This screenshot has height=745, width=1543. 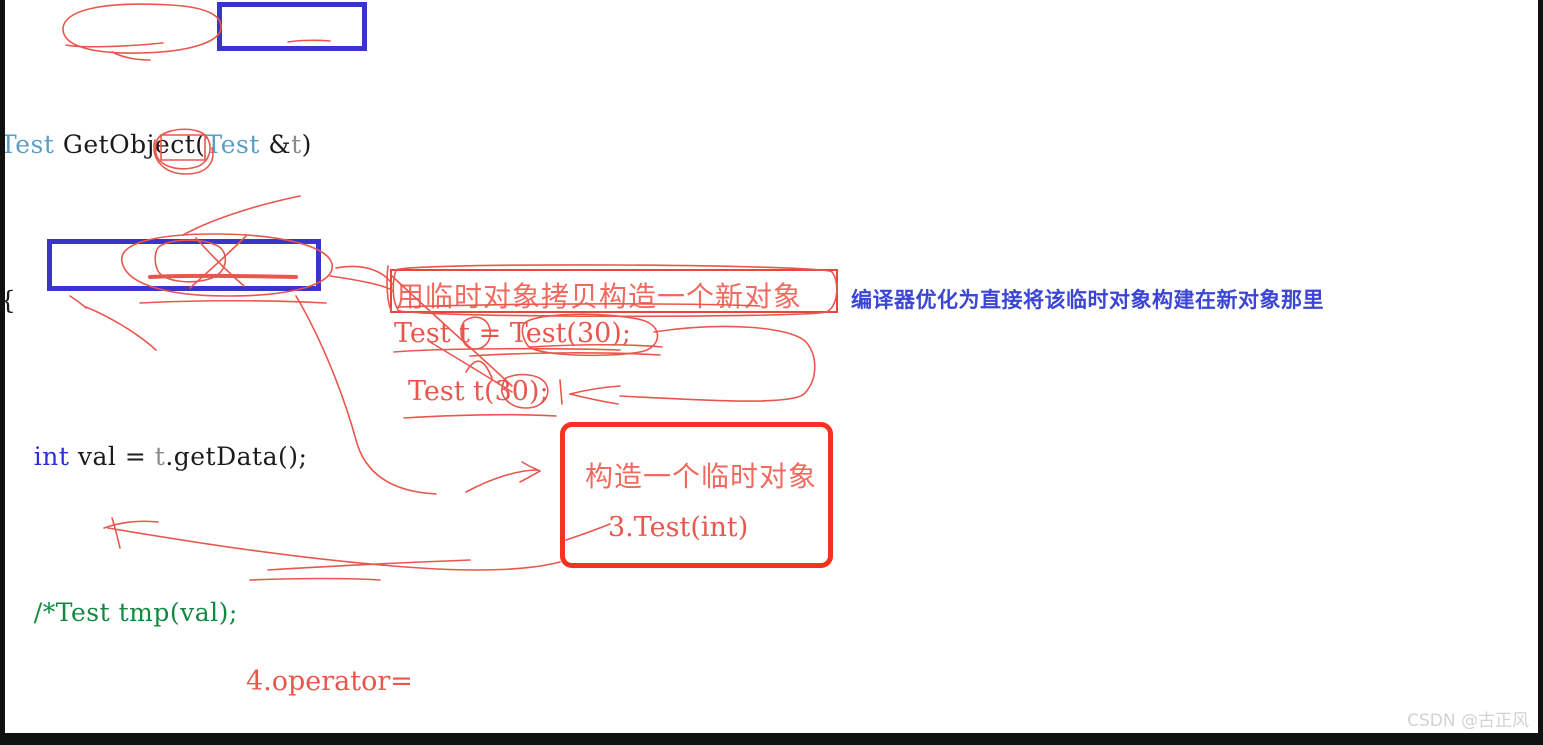 I want to click on frame-border-bottom, so click(x=771, y=739).